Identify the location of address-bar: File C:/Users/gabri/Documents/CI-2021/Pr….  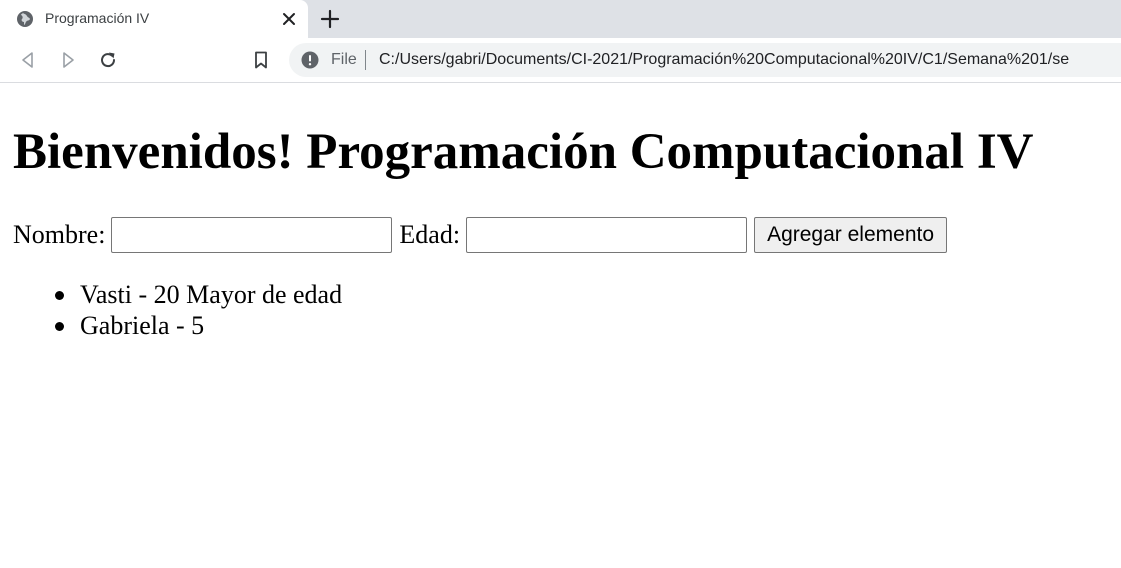
(705, 60).